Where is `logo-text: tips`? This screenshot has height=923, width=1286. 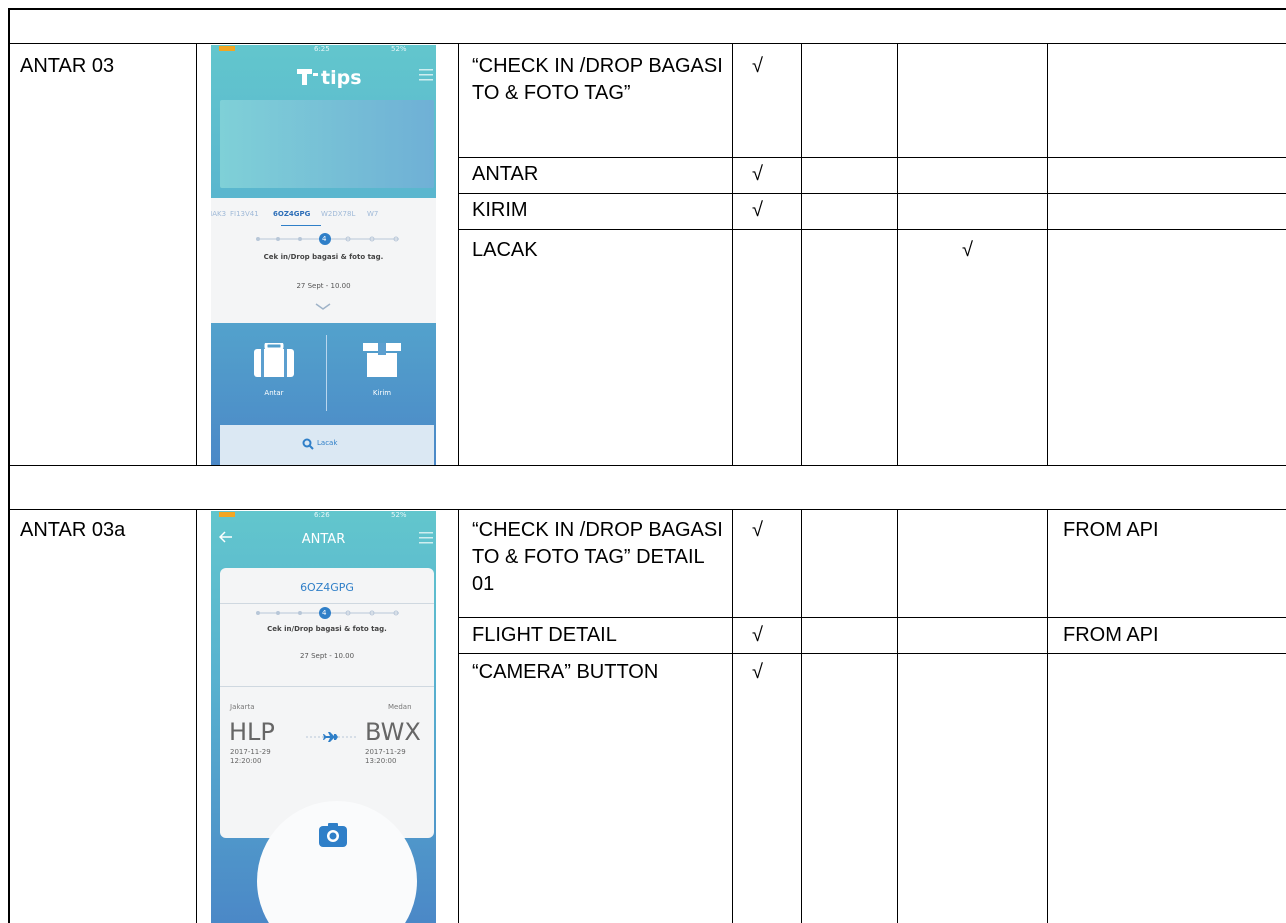
logo-text: tips is located at coordinates (341, 78).